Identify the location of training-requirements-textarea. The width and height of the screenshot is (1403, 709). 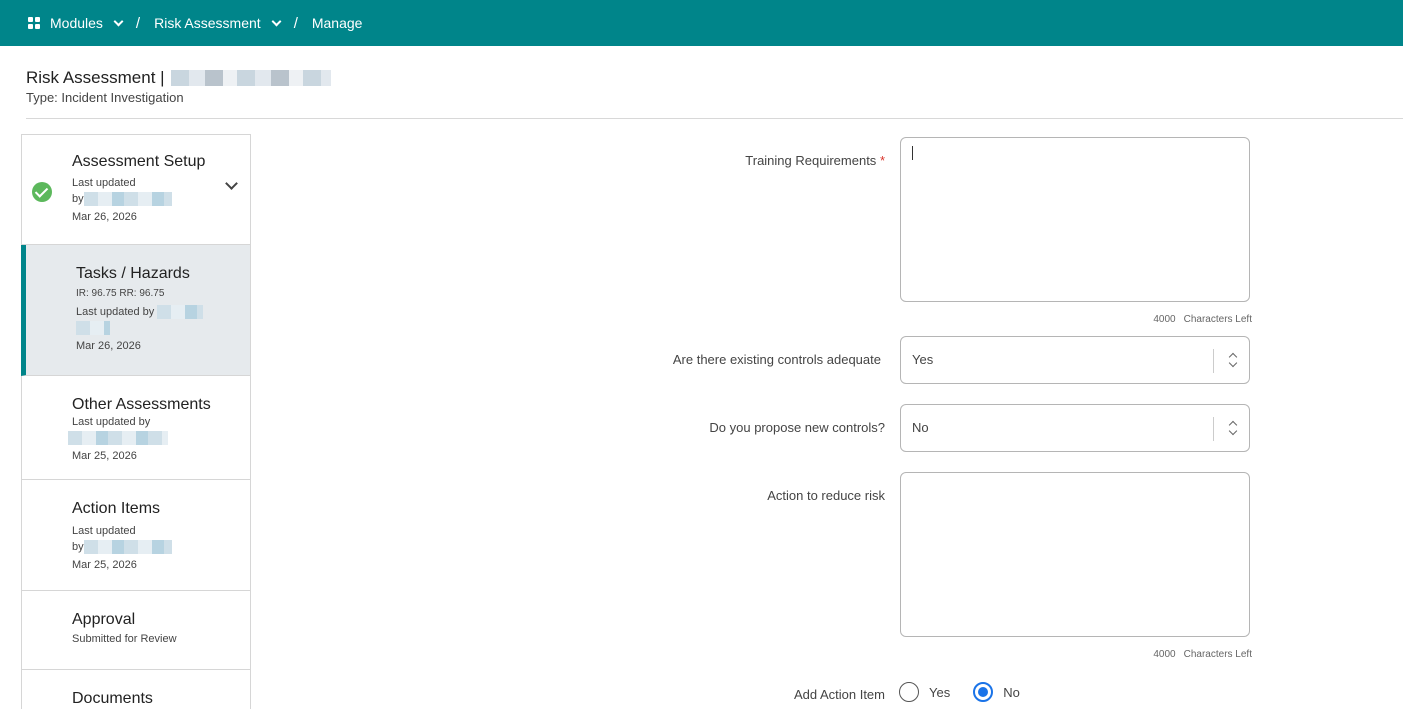
(1075, 219).